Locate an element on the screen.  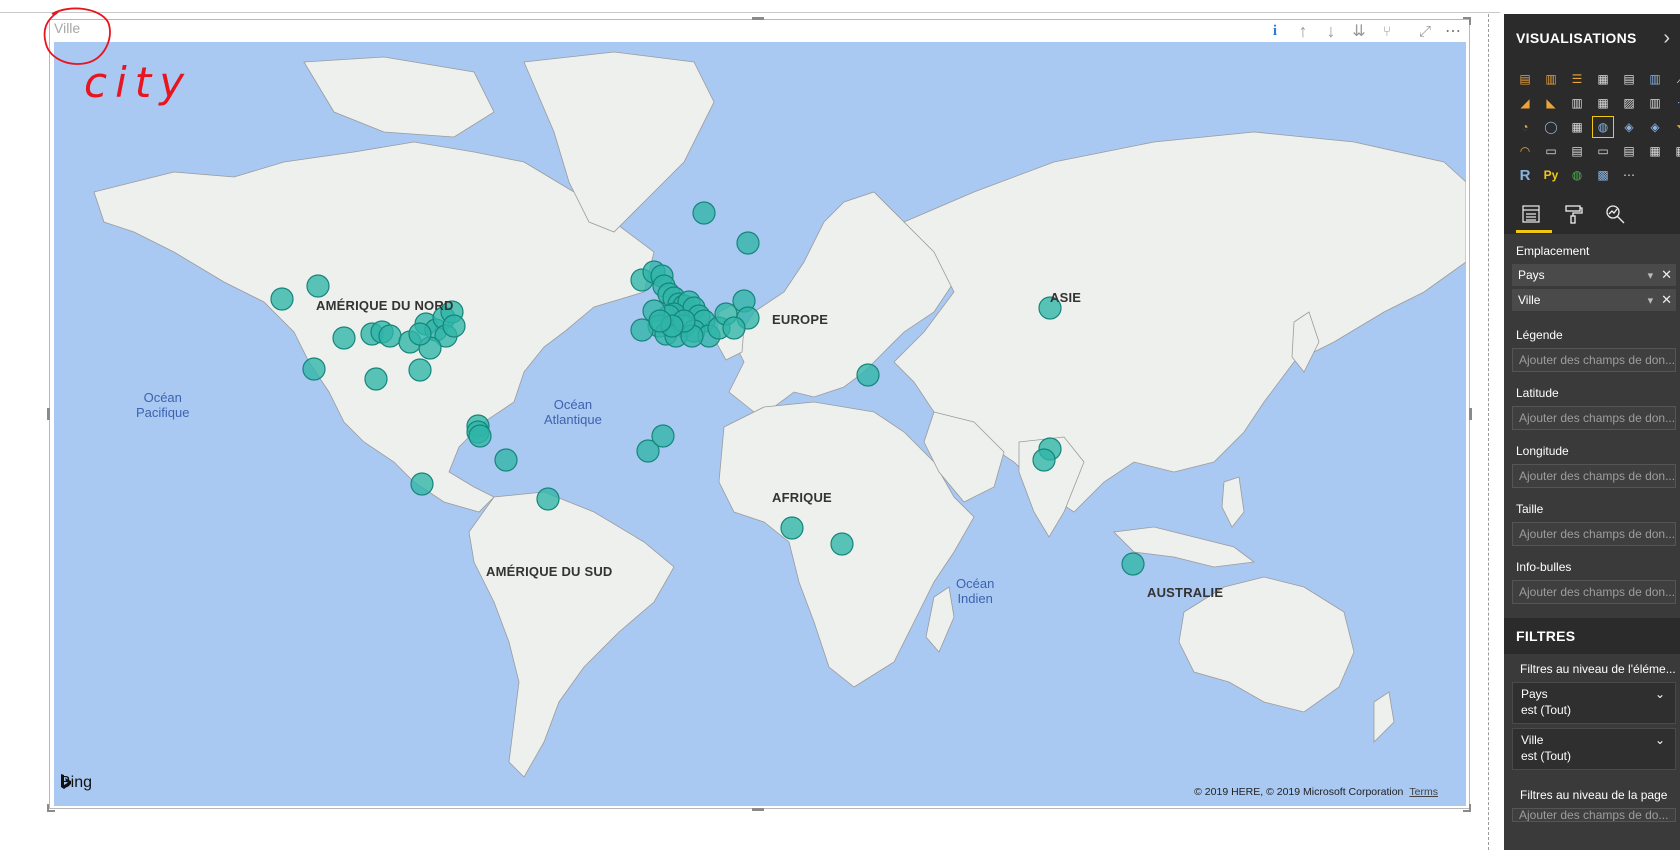
pie-icon: ◔ is located at coordinates (1525, 127).